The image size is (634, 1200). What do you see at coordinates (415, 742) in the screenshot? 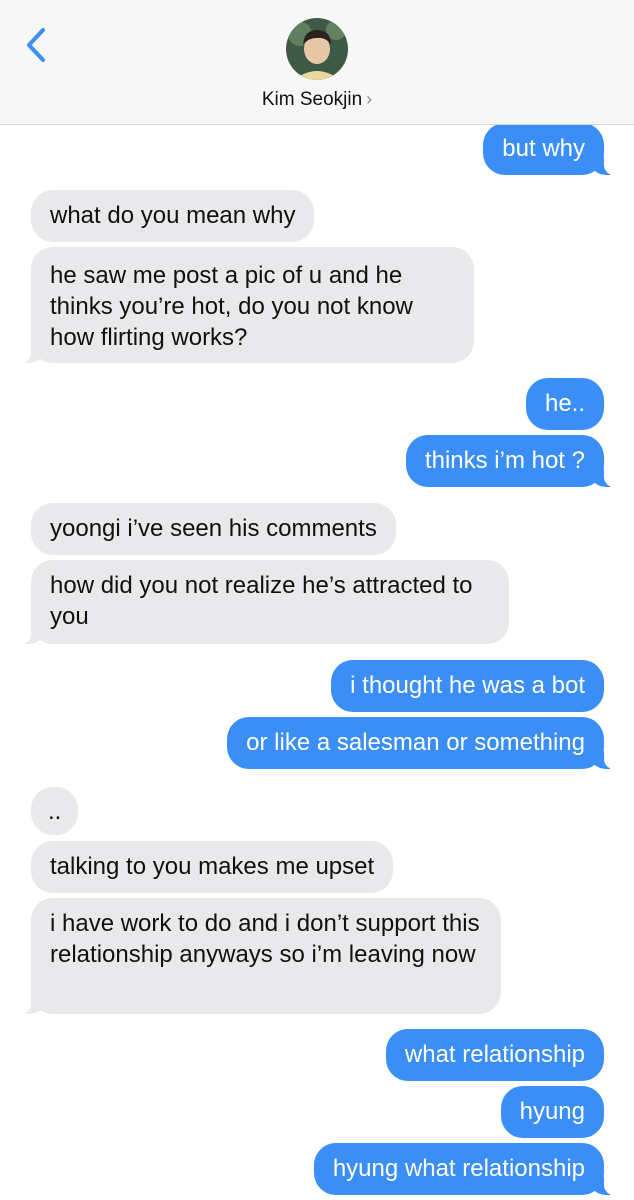
I see `message-text: or like a salesman or something` at bounding box center [415, 742].